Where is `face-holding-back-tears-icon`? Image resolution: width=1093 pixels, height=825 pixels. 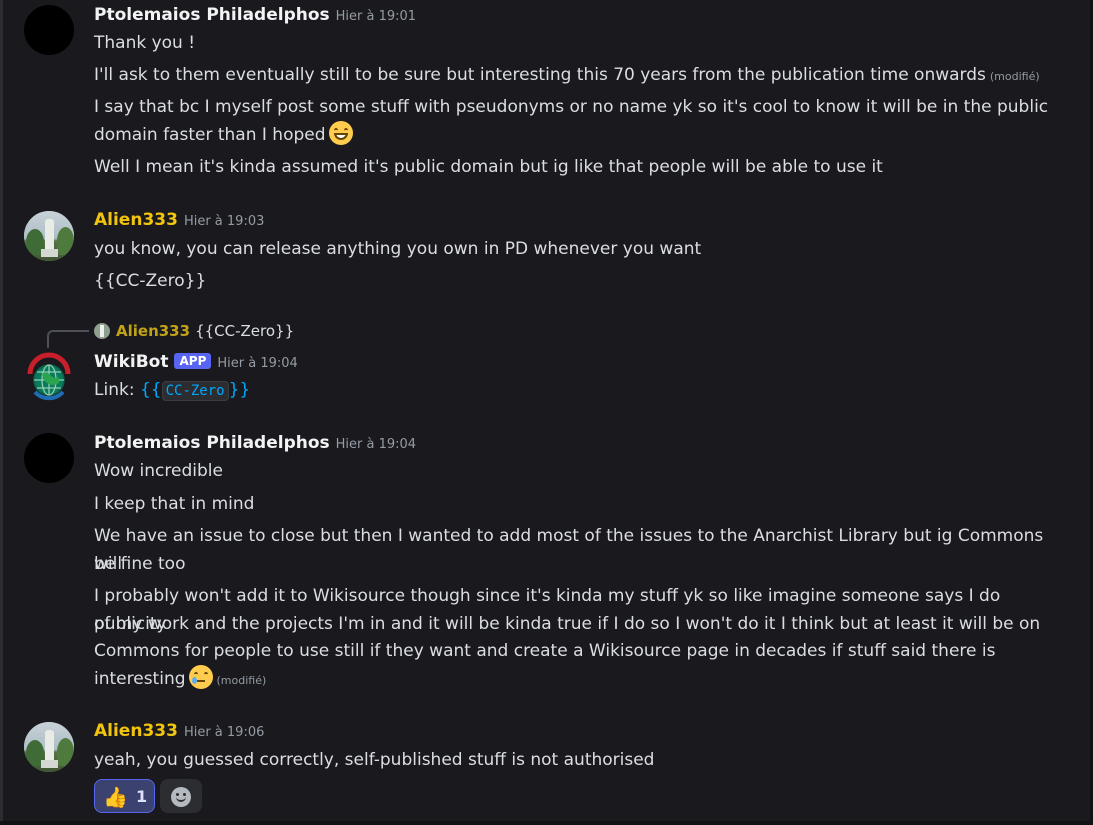
face-holding-back-tears-icon is located at coordinates (200, 677).